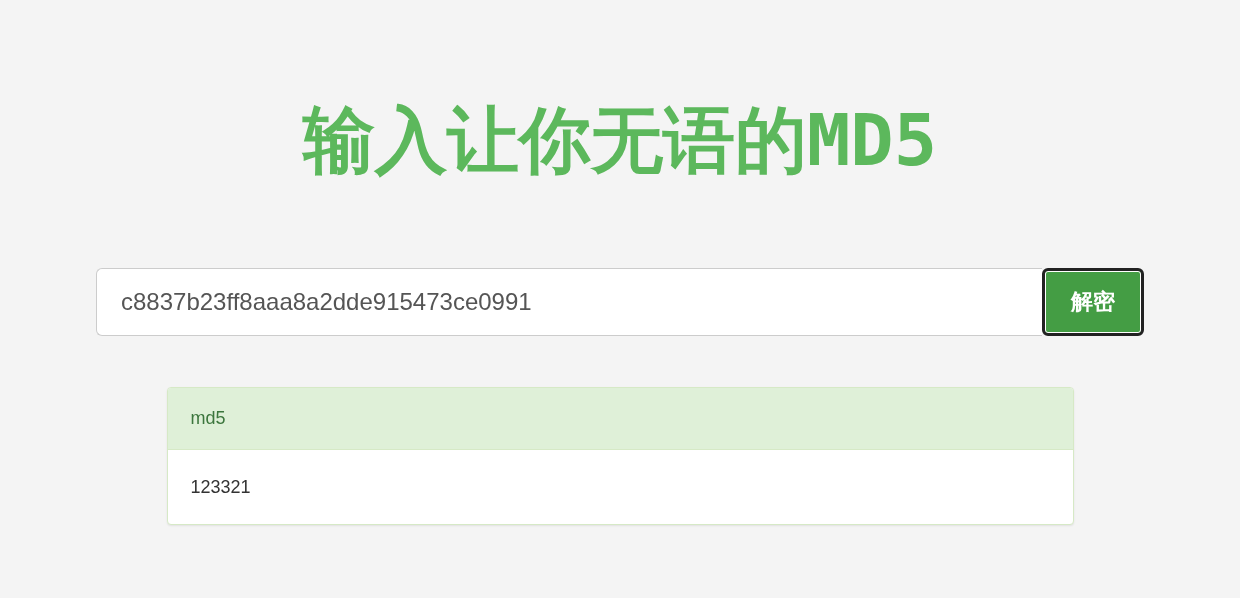 This screenshot has width=1240, height=598. What do you see at coordinates (208, 418) in the screenshot?
I see `panel-heading: md5` at bounding box center [208, 418].